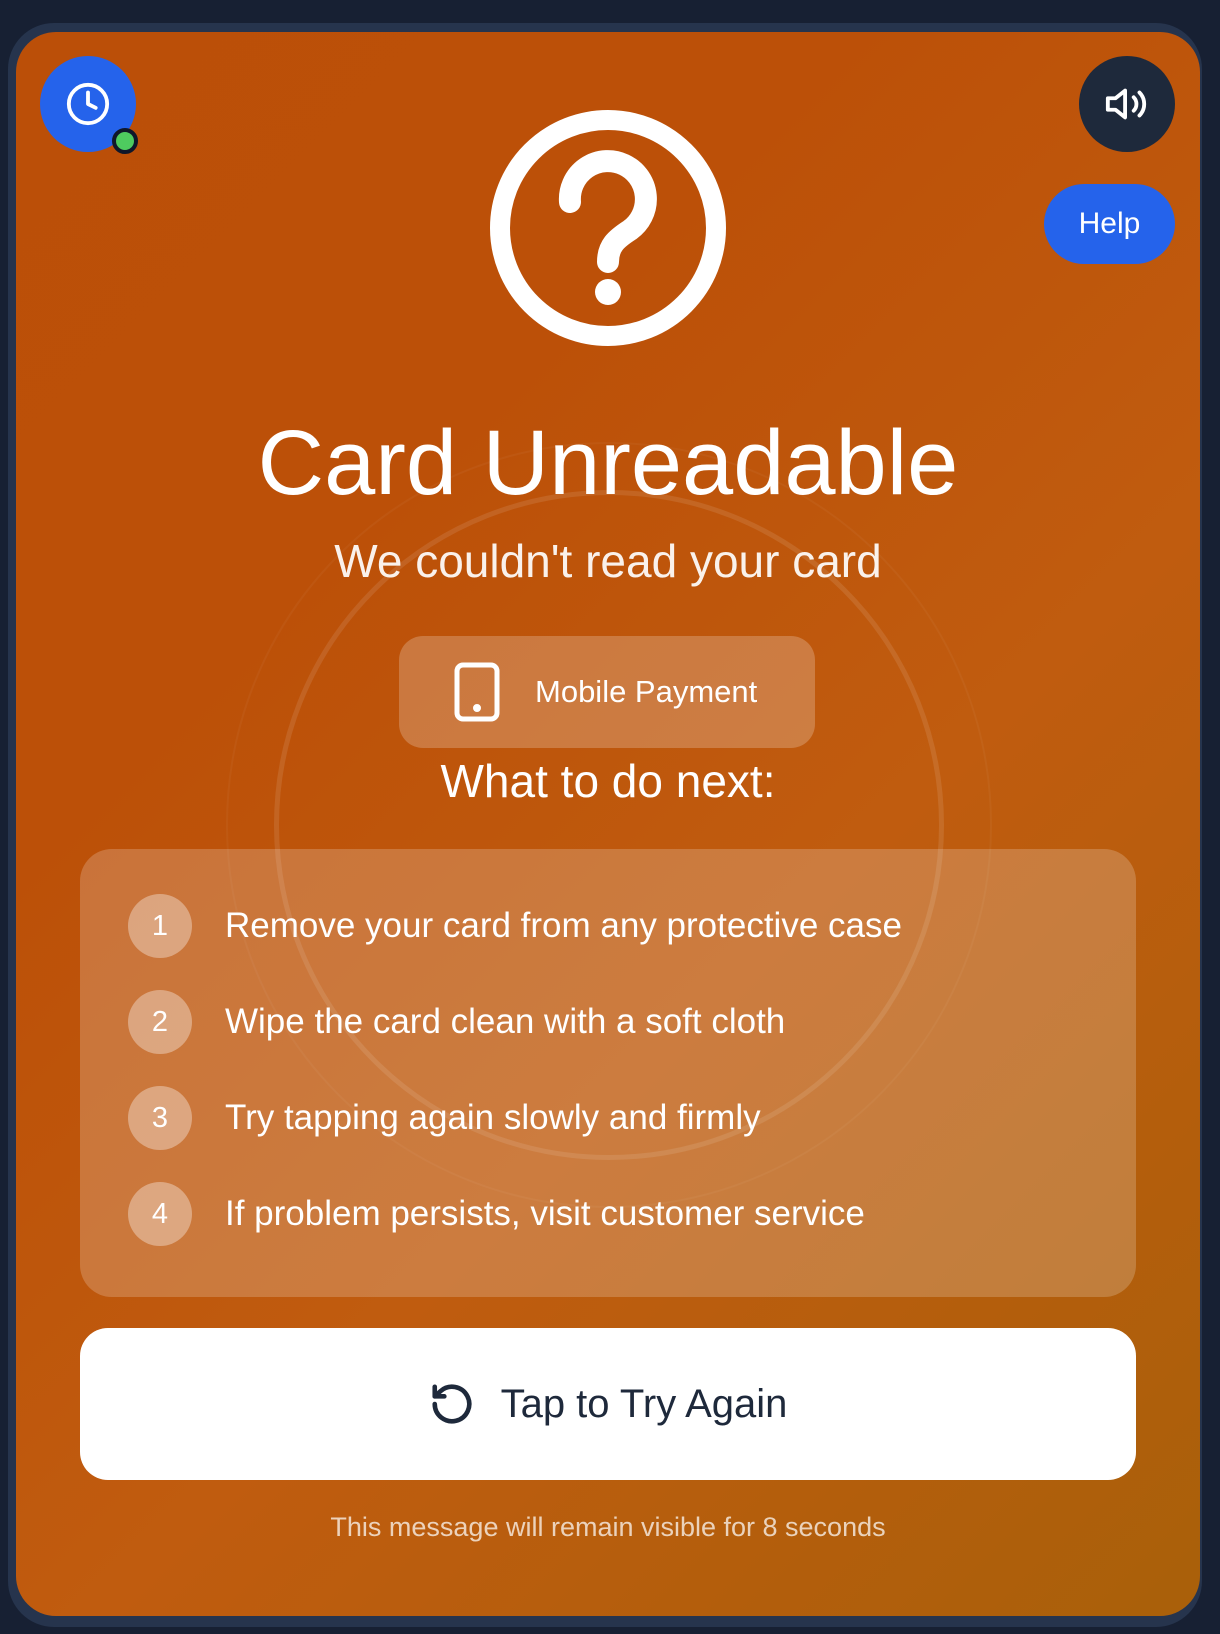  What do you see at coordinates (1109, 224) in the screenshot?
I see `help-button: Help` at bounding box center [1109, 224].